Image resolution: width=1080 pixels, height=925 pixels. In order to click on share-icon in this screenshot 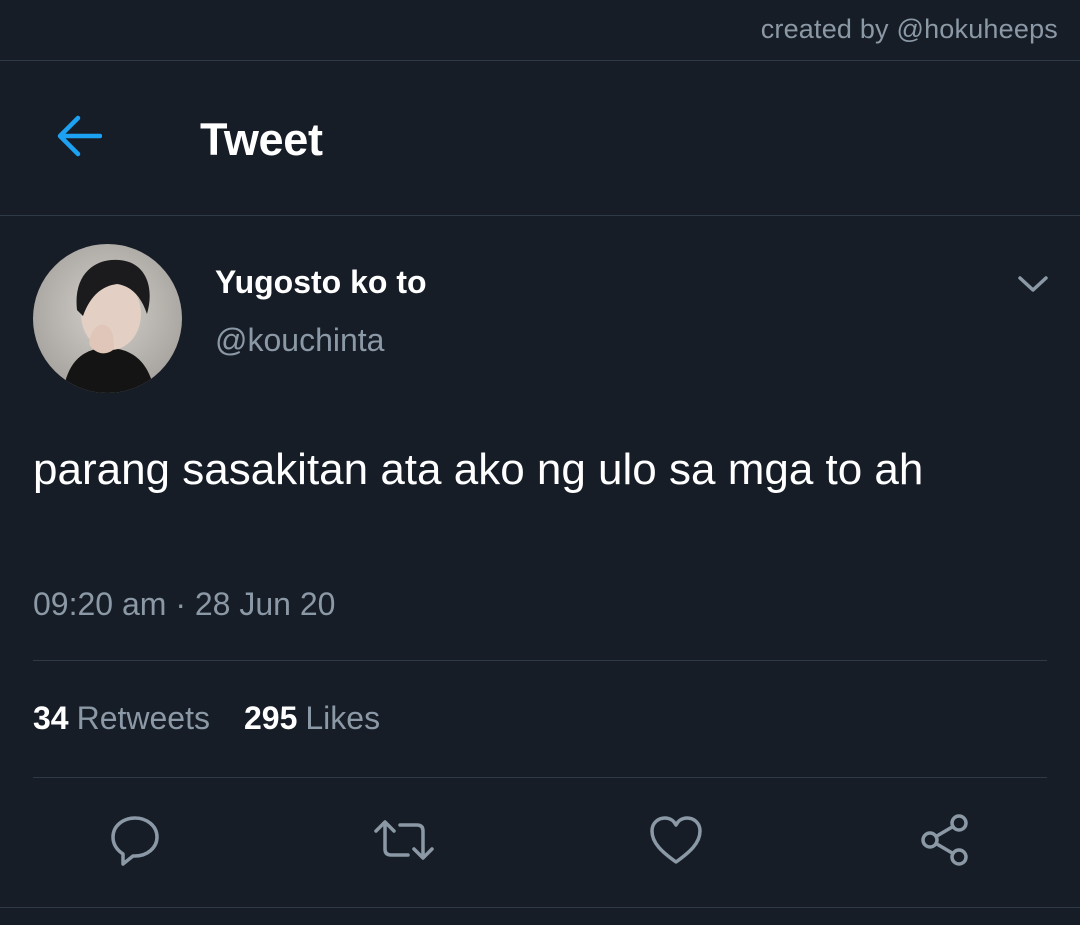, I will do `click(945, 842)`.